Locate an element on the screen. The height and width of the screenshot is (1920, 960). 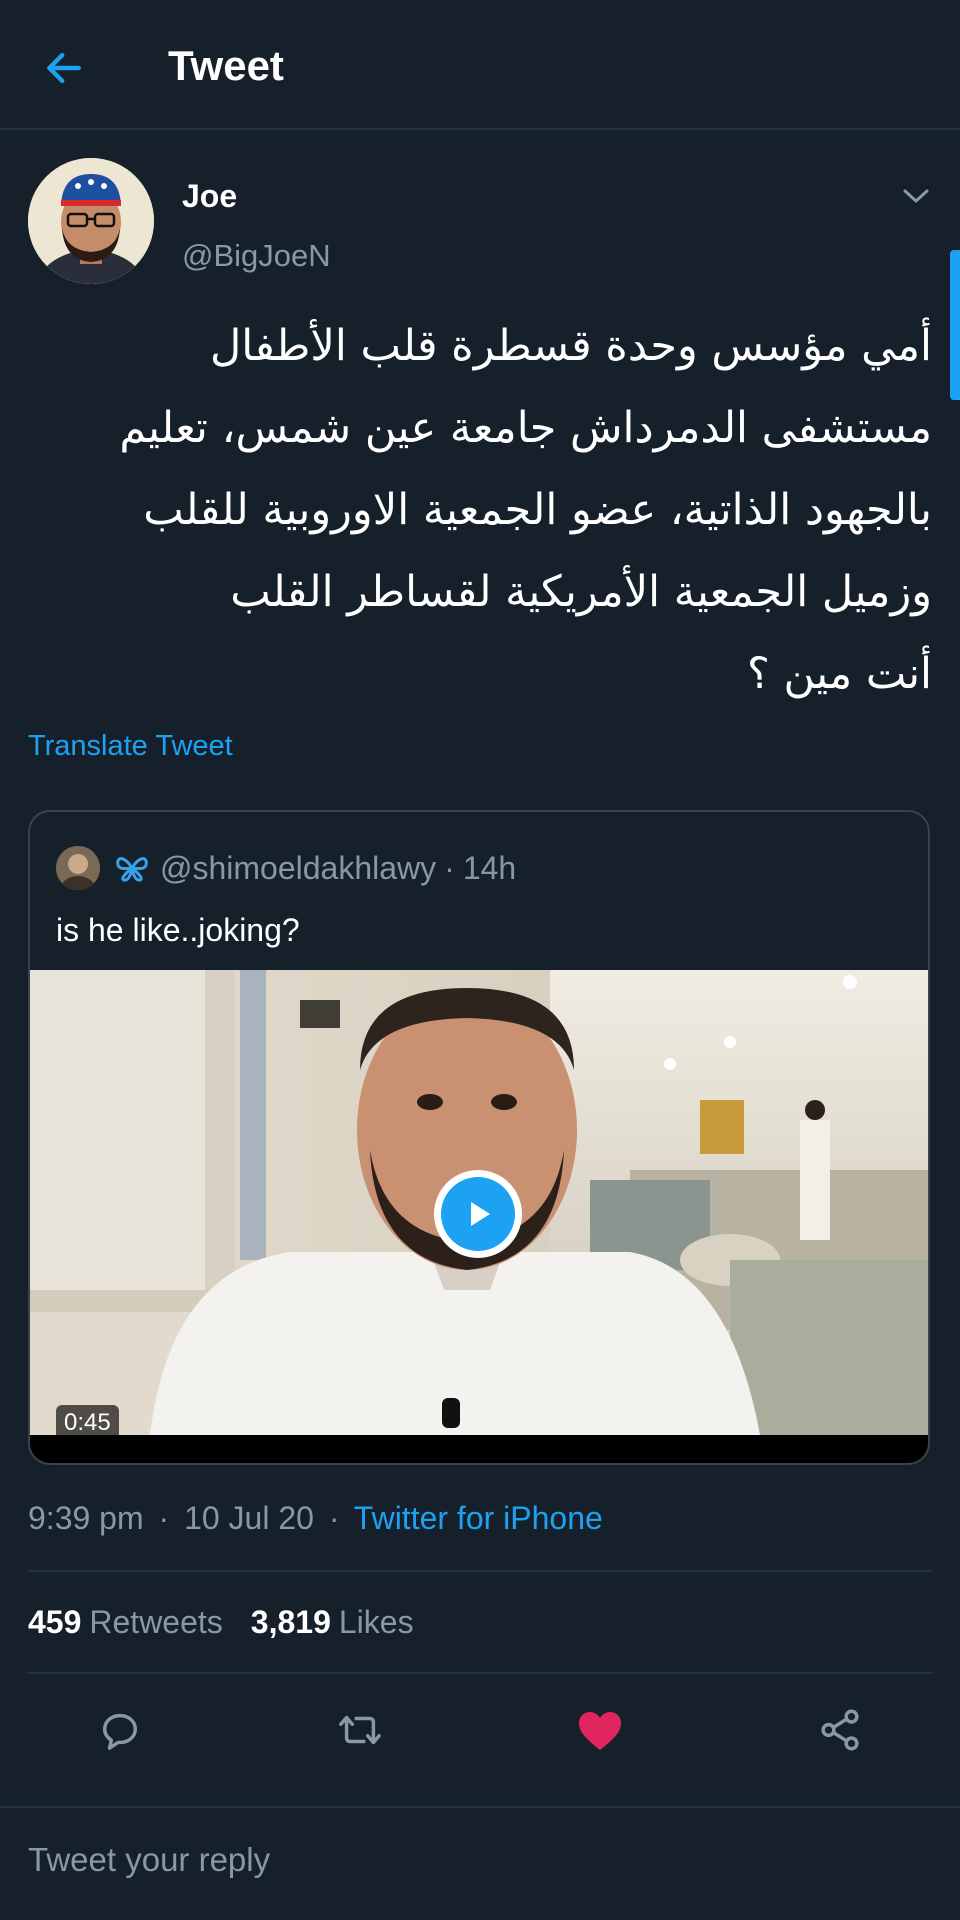
reply-input is located at coordinates (480, 1860).